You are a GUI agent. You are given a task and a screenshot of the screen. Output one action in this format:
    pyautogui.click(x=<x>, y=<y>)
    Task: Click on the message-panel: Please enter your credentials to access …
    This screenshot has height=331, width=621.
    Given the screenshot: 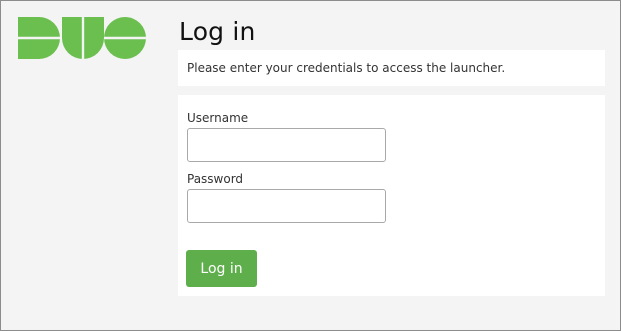 What is the action you would take?
    pyautogui.click(x=391, y=68)
    